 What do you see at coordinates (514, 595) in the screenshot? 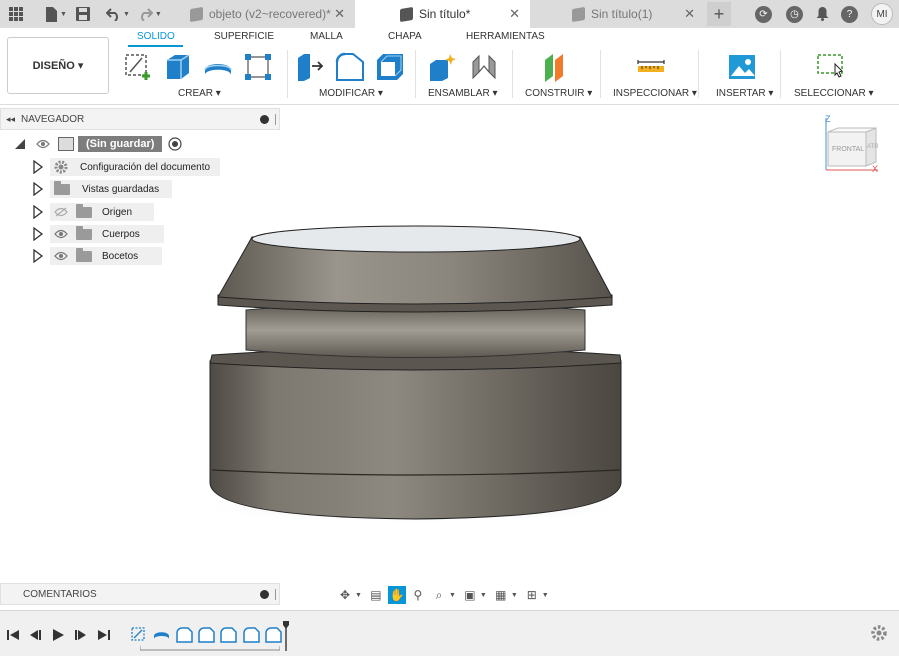
I see `grid-caret-icon: ▼` at bounding box center [514, 595].